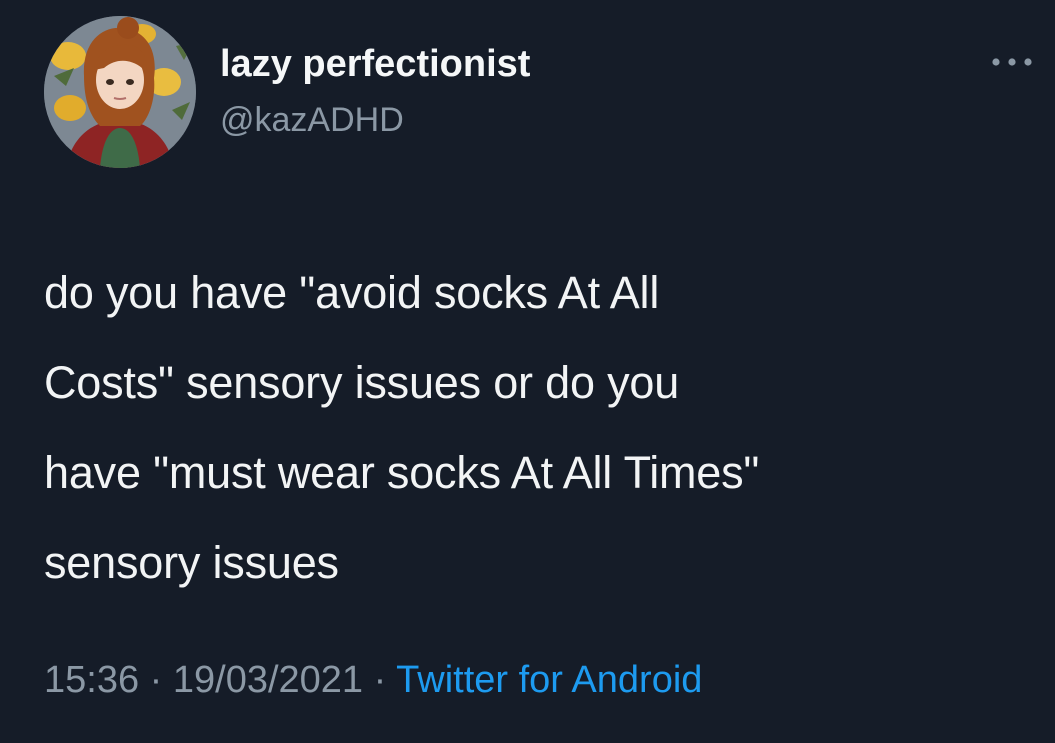 This screenshot has width=1055, height=743. What do you see at coordinates (375, 64) in the screenshot?
I see `display-name: lazy perfectionist` at bounding box center [375, 64].